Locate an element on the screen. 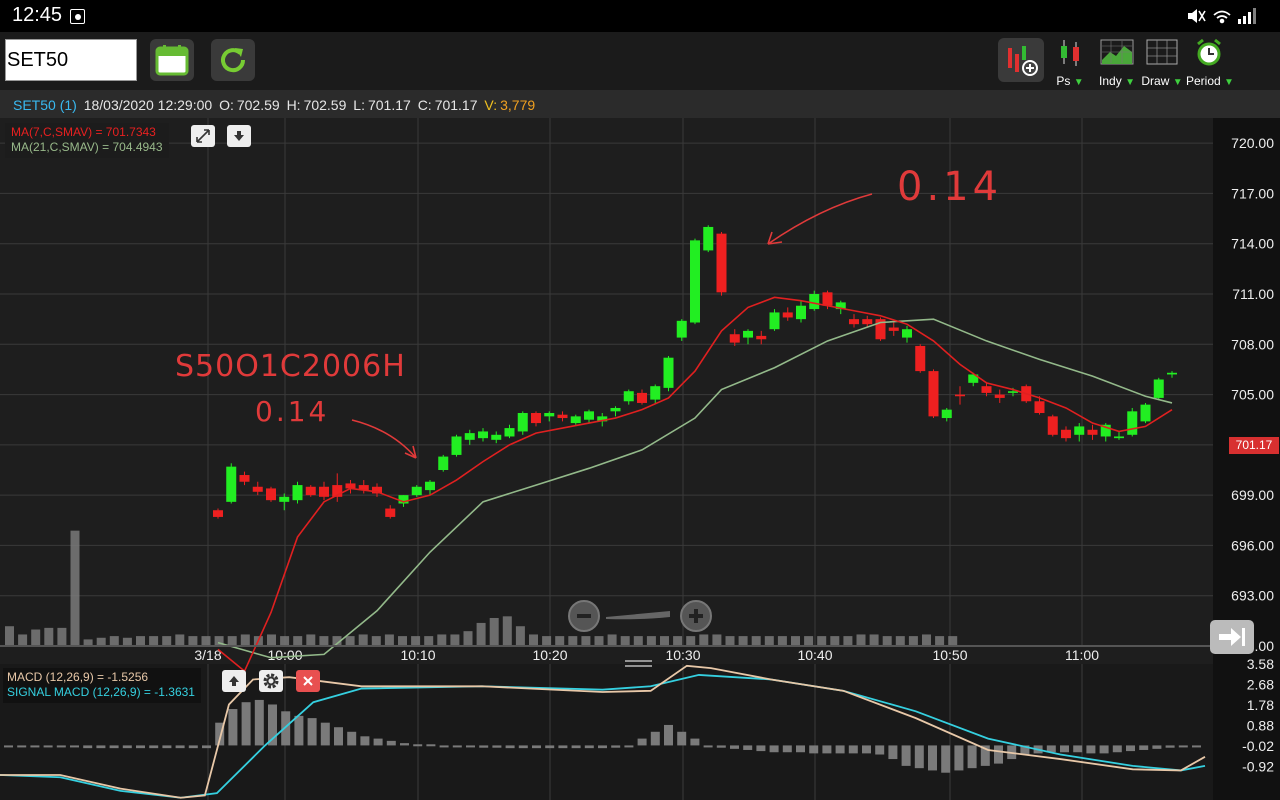 The image size is (1280, 800). calendar-icon is located at coordinates (172, 60).